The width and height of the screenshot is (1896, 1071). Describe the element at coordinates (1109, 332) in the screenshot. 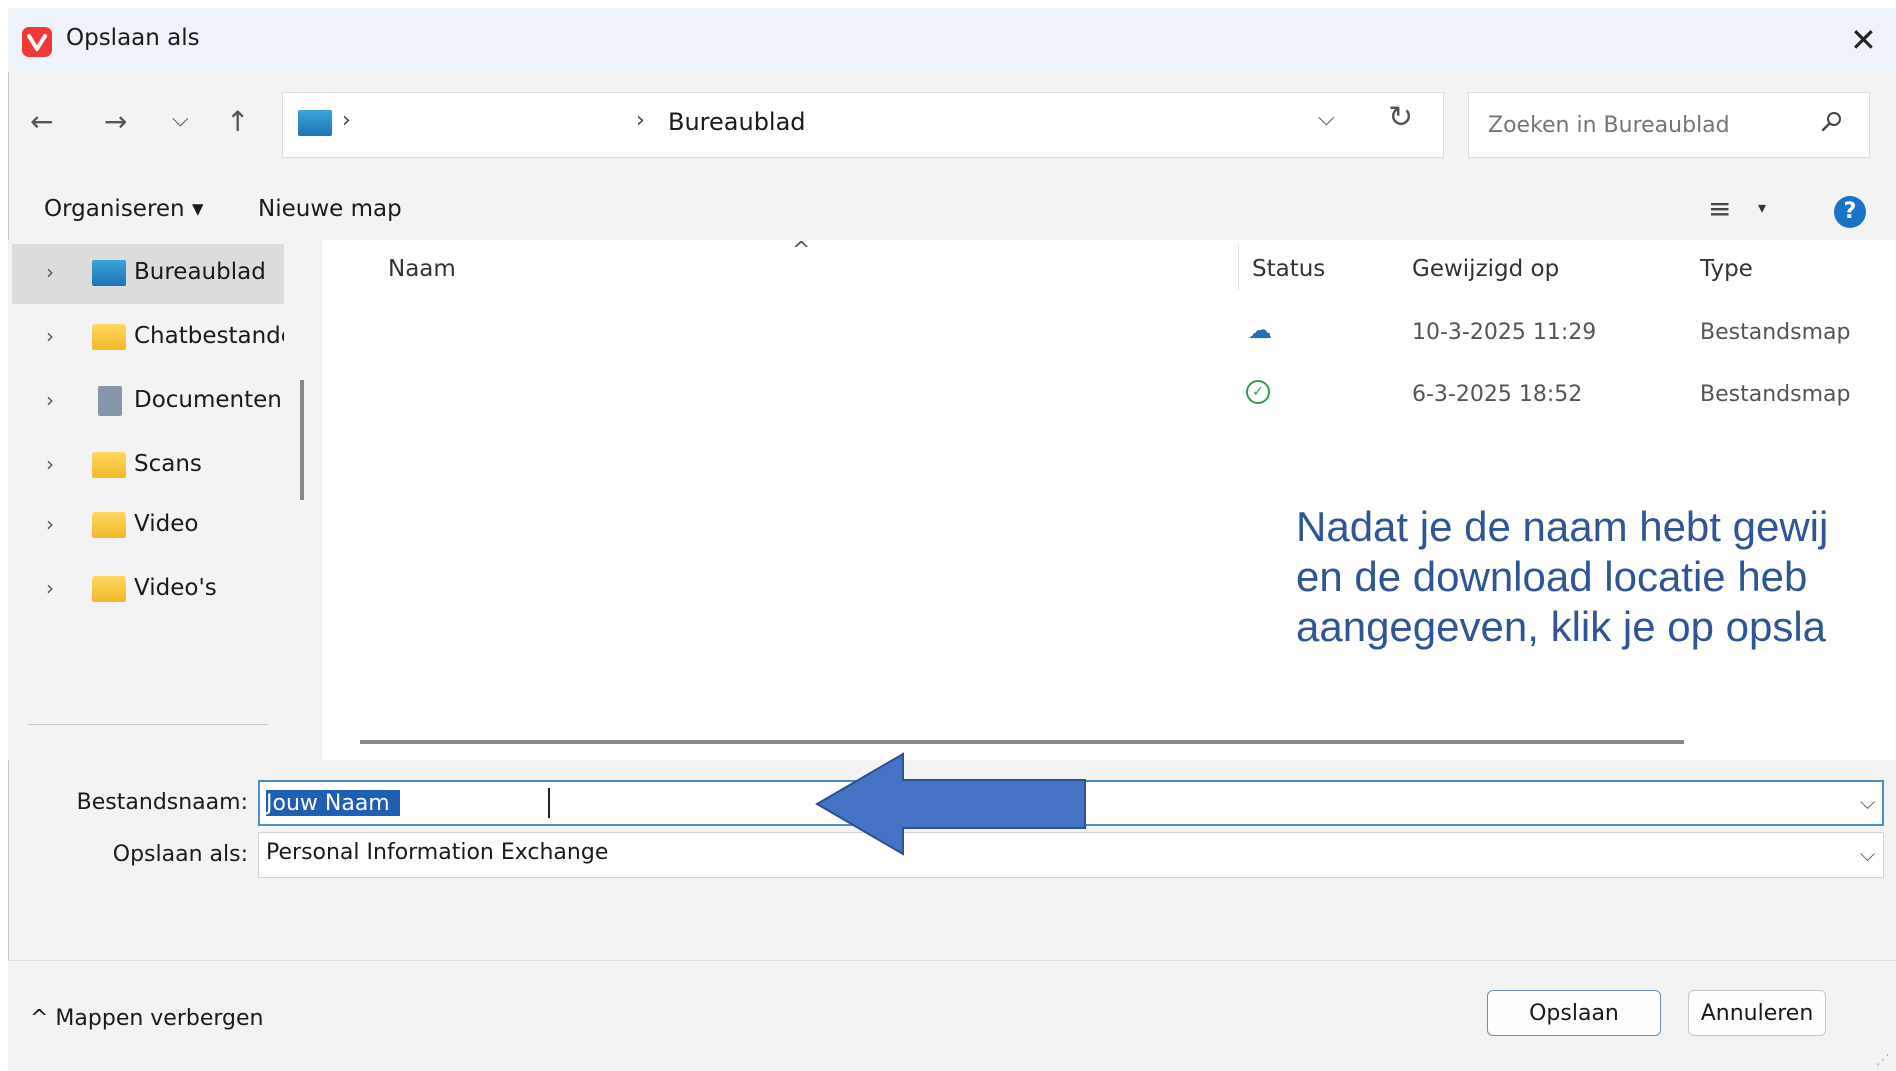

I see `table-row: ☁ 10-3-2025 11:29 Bestandsmap` at that location.